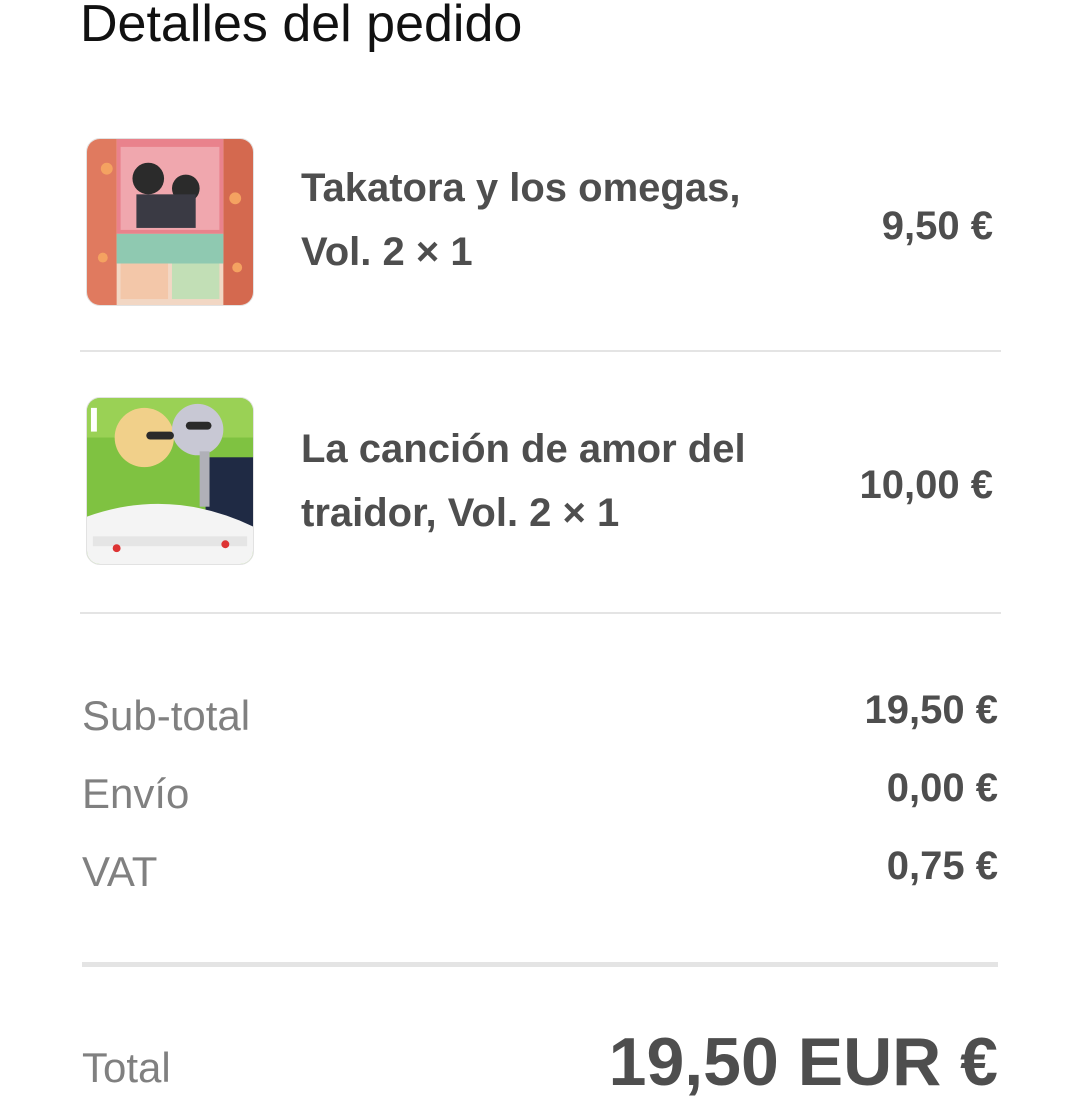 The image size is (1080, 1113). Describe the element at coordinates (540, 874) in the screenshot. I see `vat-row: VAT 0,75 €` at that location.